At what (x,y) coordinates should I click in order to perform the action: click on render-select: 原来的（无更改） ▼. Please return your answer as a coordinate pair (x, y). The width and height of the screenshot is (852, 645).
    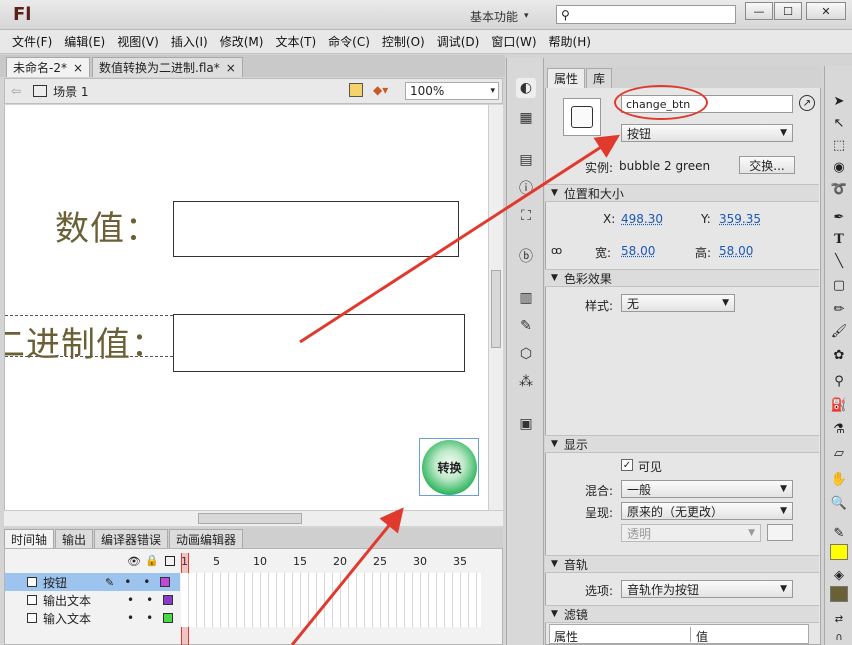
    Looking at the image, I should click on (707, 511).